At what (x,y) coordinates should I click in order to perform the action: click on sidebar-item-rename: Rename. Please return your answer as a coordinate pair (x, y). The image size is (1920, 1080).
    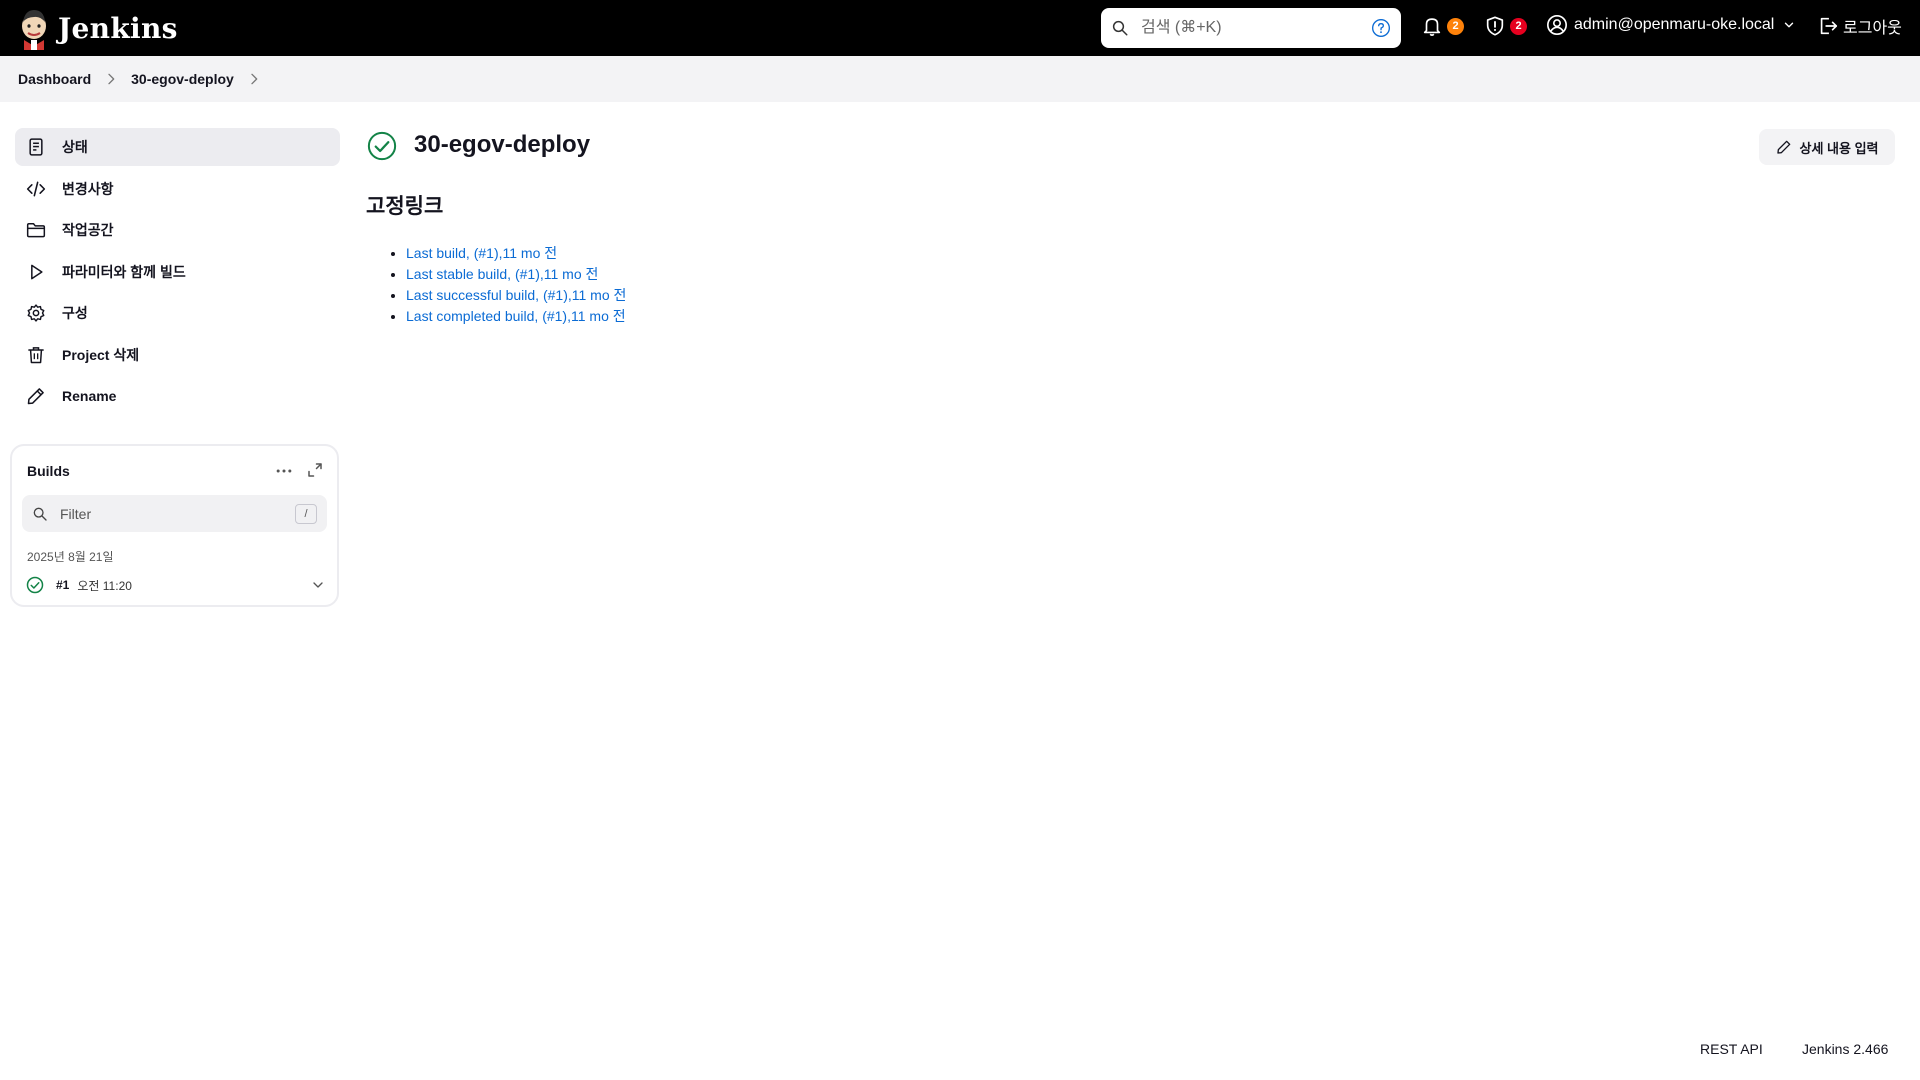
    Looking at the image, I should click on (177, 396).